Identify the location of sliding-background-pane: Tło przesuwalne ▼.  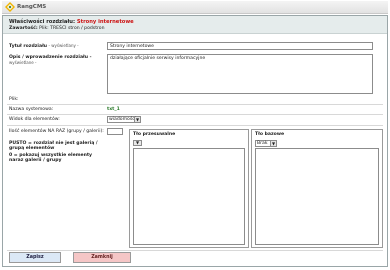
(189, 188).